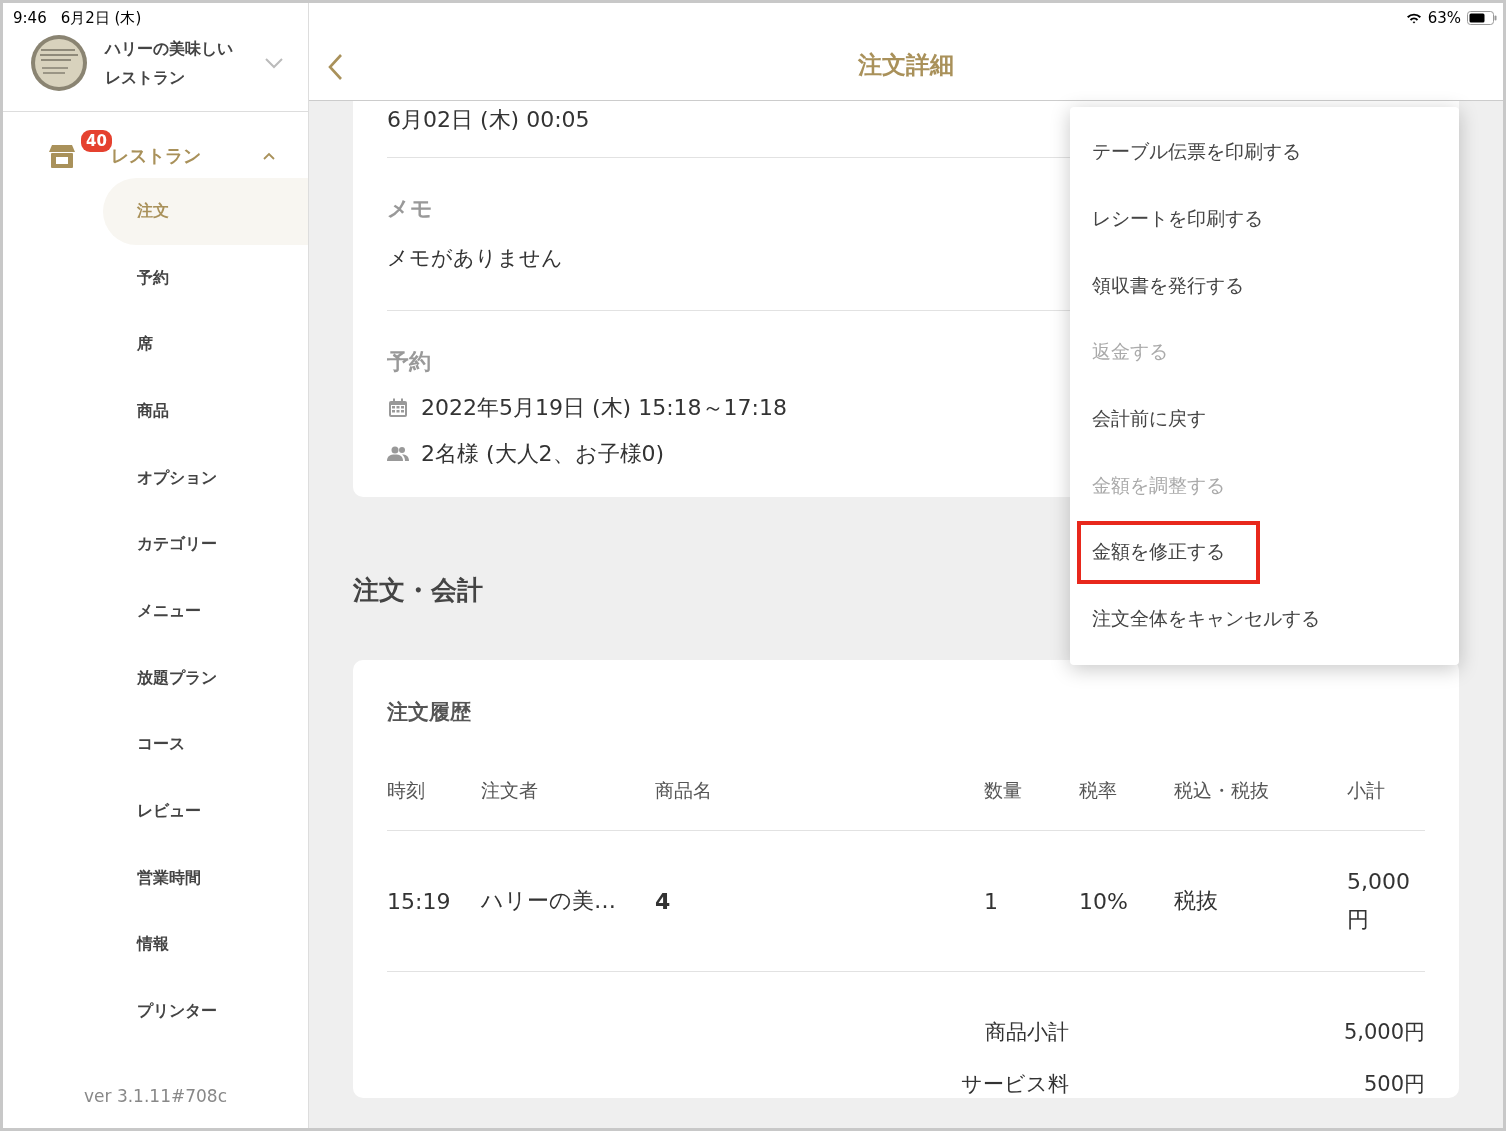  Describe the element at coordinates (1168, 552) in the screenshot. I see `menu-item: 金額を修正する` at that location.